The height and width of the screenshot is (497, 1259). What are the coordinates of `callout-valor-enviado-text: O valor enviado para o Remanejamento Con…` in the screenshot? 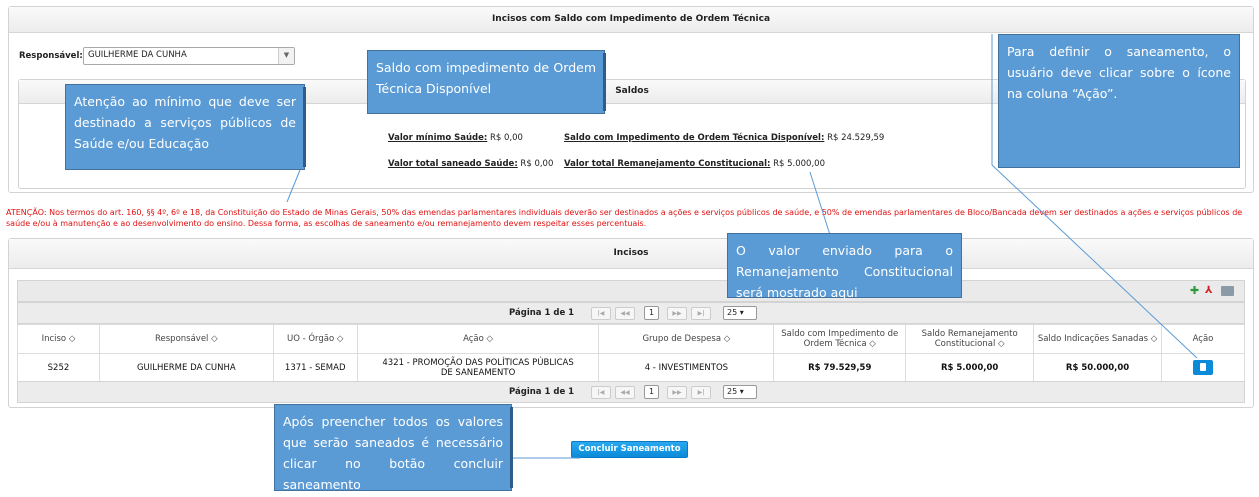 It's located at (844, 271).